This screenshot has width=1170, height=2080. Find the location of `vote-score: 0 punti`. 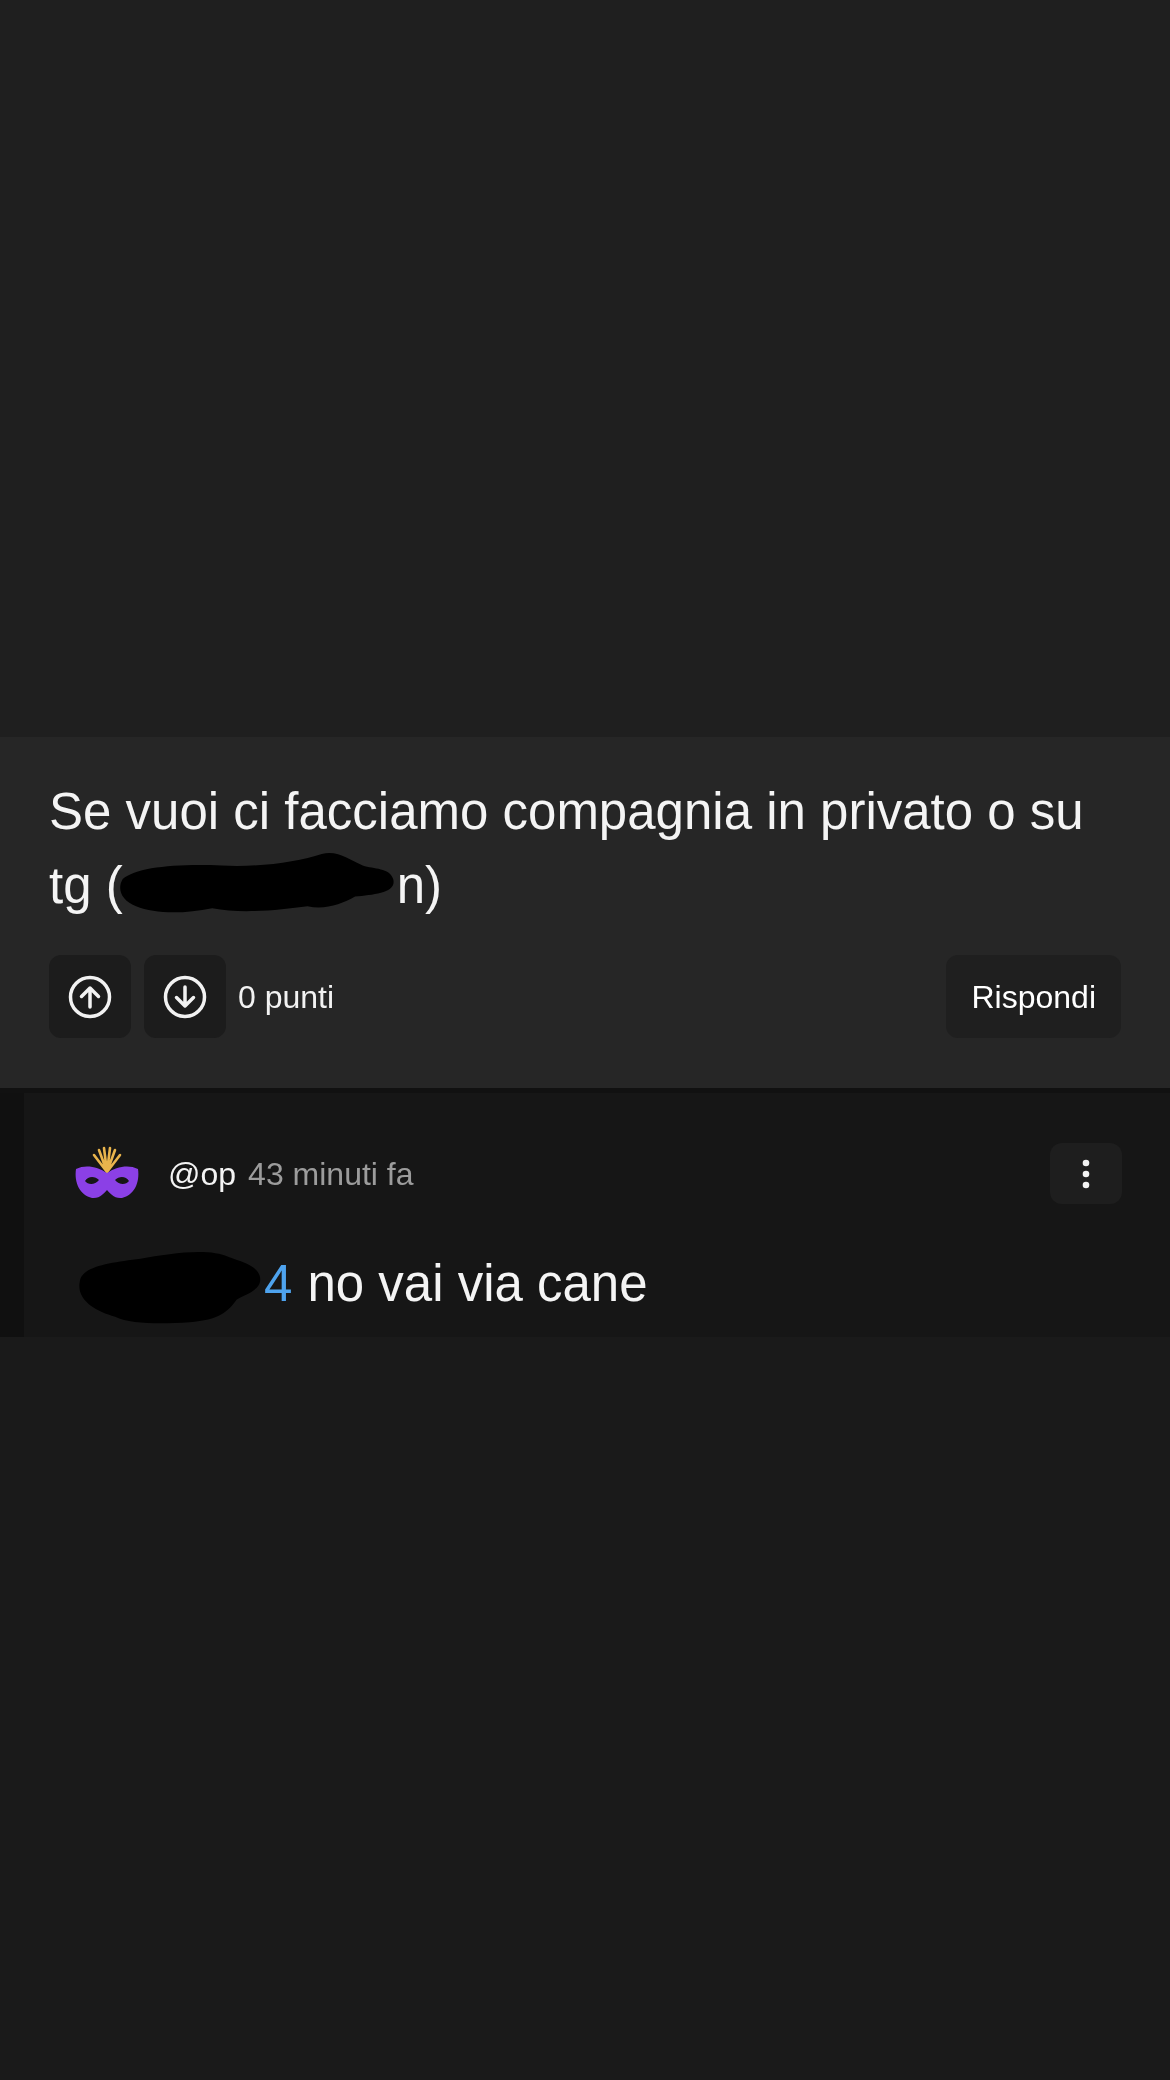

vote-score: 0 punti is located at coordinates (286, 997).